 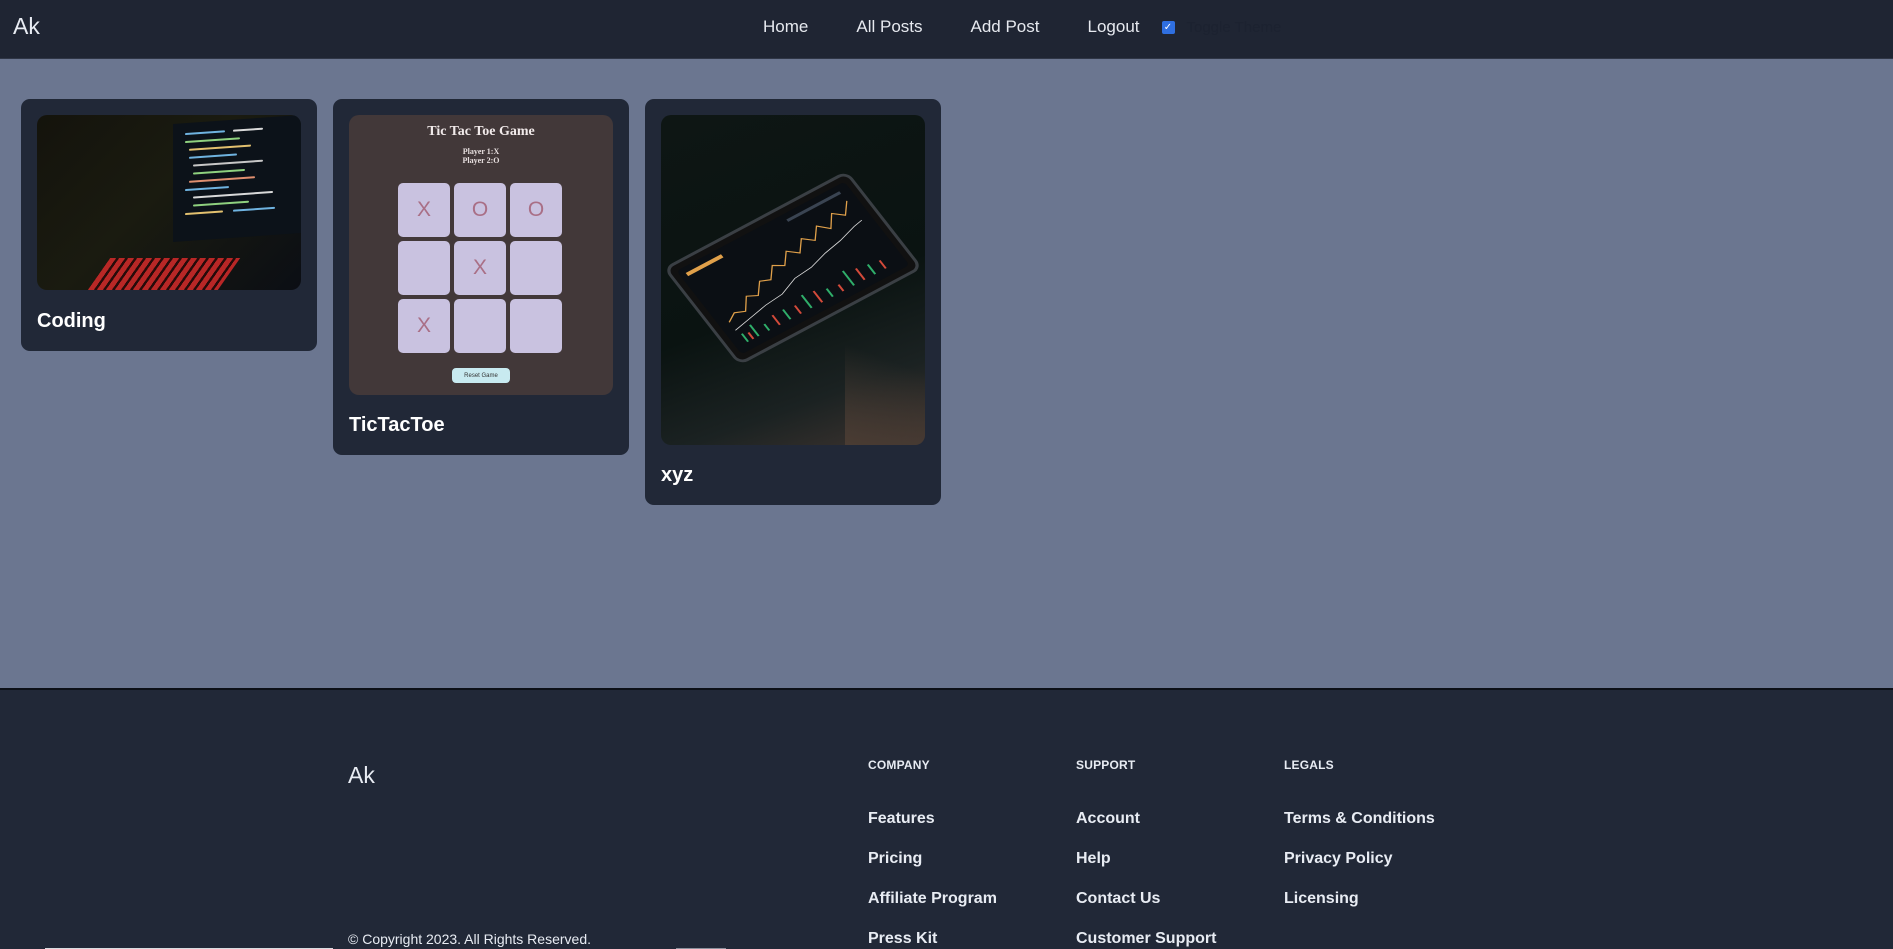 What do you see at coordinates (469, 939) in the screenshot?
I see `copyright-text: © Copyright 2023. All Rights Reserved.` at bounding box center [469, 939].